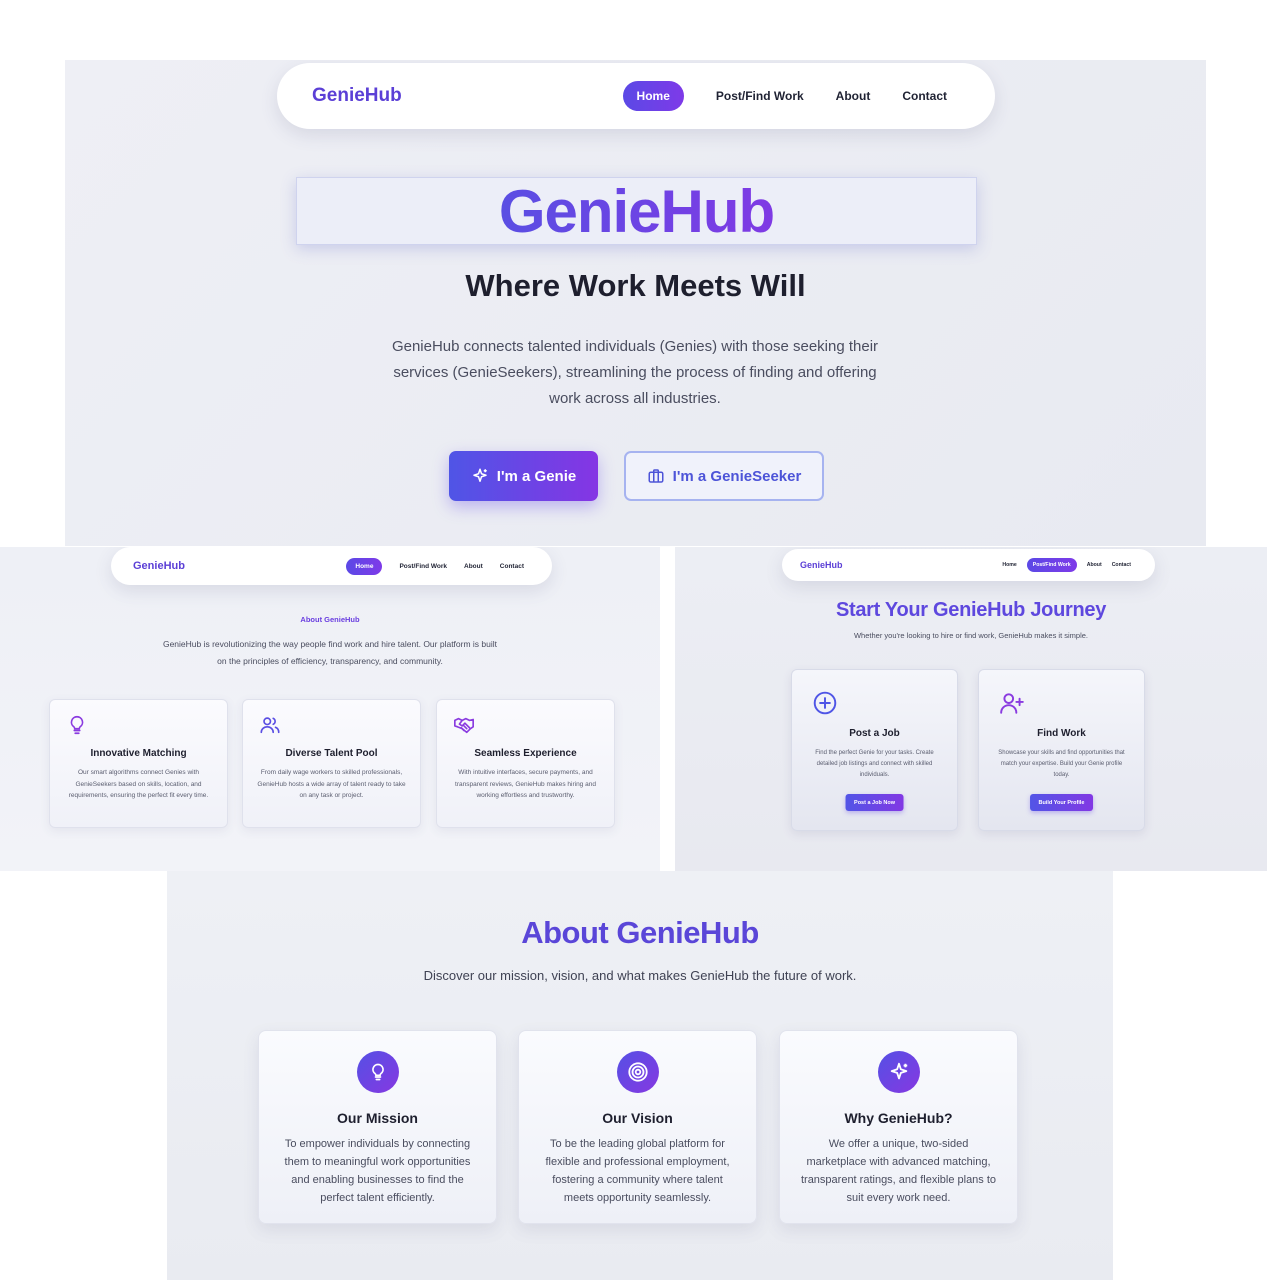 Image resolution: width=1280 pixels, height=1280 pixels. Describe the element at coordinates (138, 753) in the screenshot. I see `feature-title: Innovative Matching` at that location.